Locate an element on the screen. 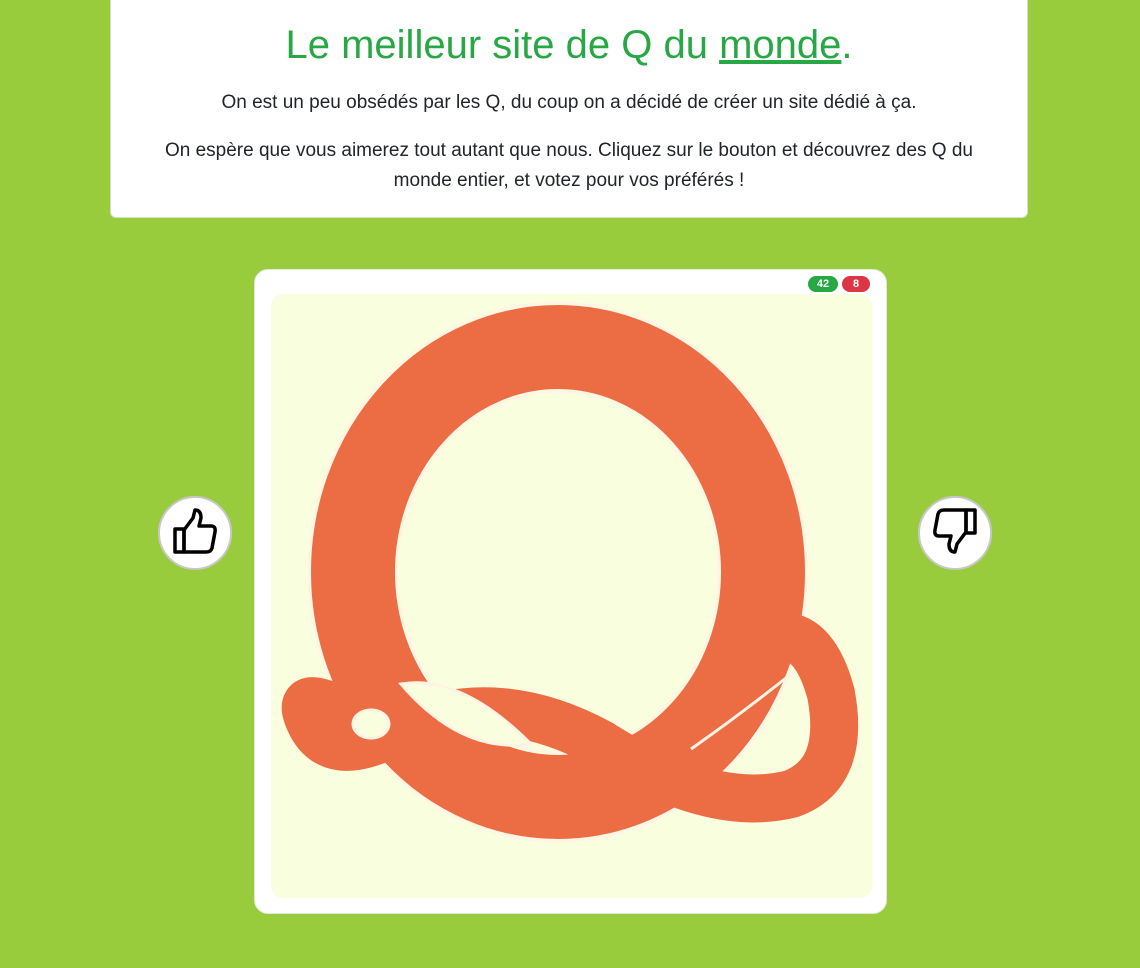 This screenshot has height=968, width=1140. page-title: Le meilleur site de Q du monde. is located at coordinates (569, 45).